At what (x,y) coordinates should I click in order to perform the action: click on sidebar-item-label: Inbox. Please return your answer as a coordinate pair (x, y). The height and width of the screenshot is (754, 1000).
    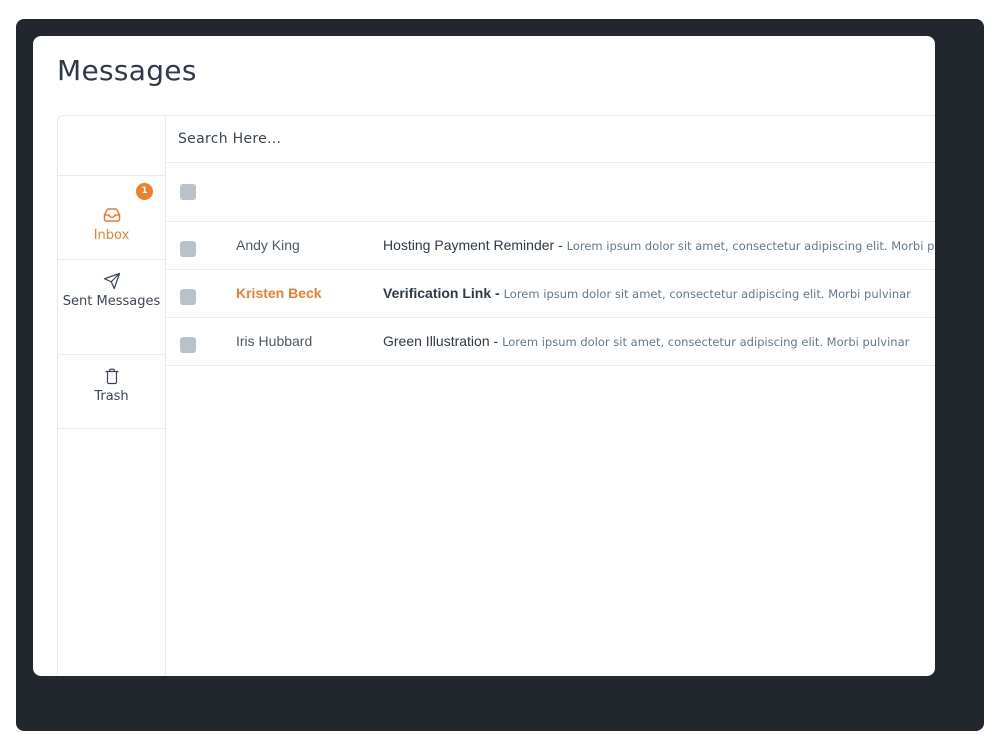
    Looking at the image, I should click on (111, 235).